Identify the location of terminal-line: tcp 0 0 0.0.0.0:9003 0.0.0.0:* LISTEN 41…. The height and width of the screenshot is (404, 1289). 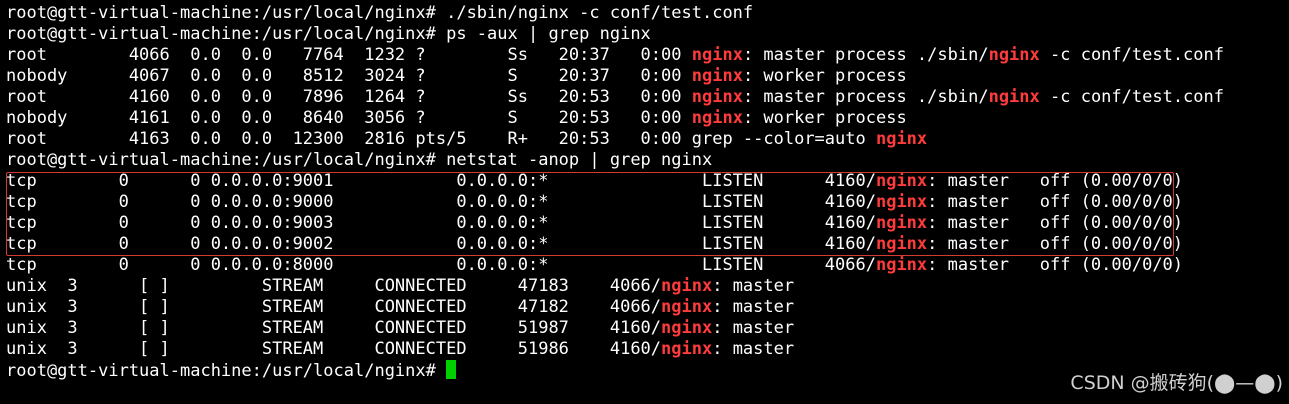
(595, 223).